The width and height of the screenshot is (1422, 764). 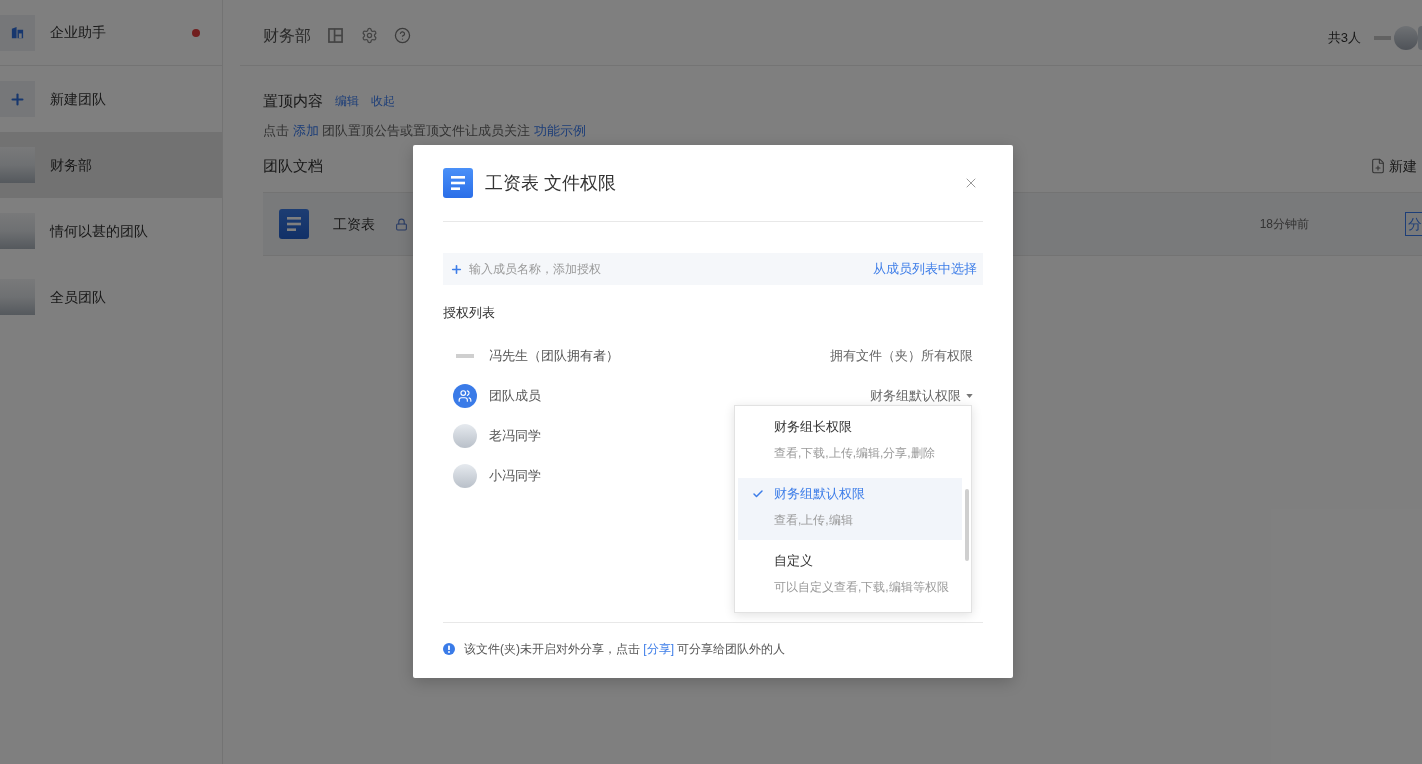 I want to click on caret-icon, so click(x=969, y=396).